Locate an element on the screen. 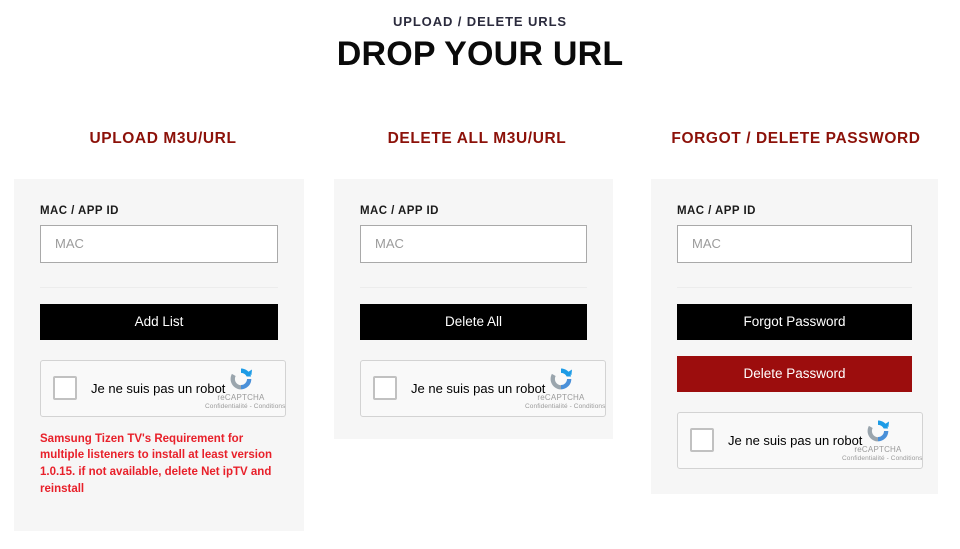 This screenshot has width=960, height=549. recaptcha-brand-password: reCAPTCHA Confidentialité - Conditions is located at coordinates (882, 440).